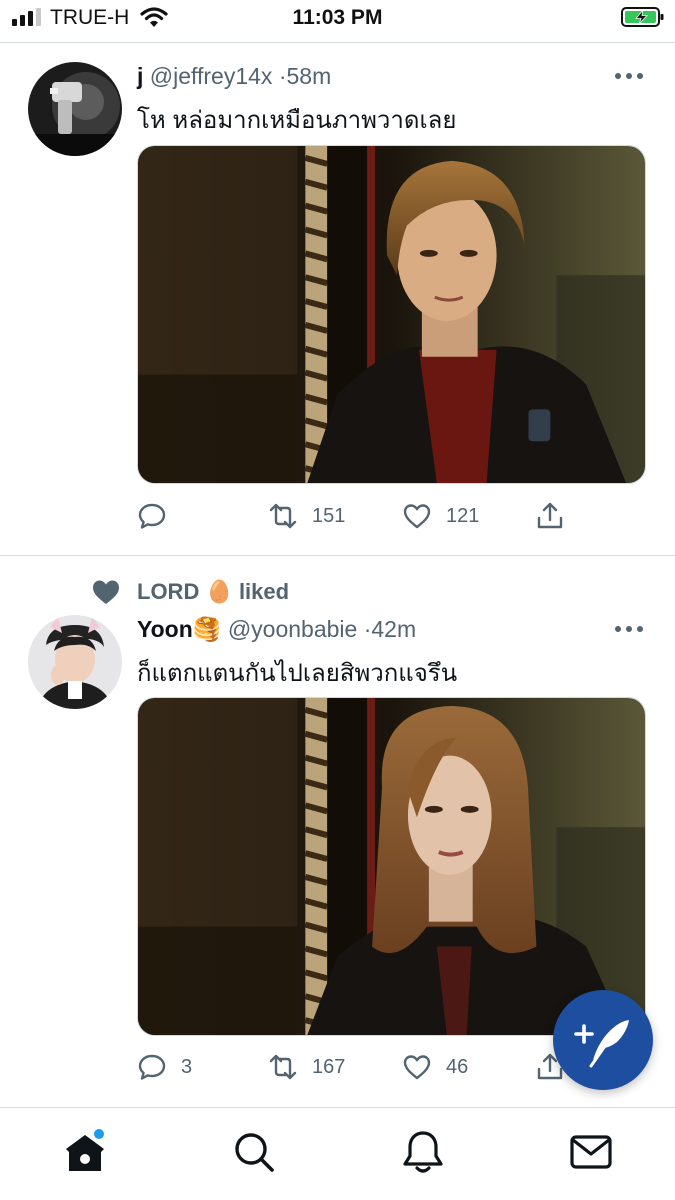 The width and height of the screenshot is (675, 1200). What do you see at coordinates (283, 1067) in the screenshot?
I see `retweet-icon` at bounding box center [283, 1067].